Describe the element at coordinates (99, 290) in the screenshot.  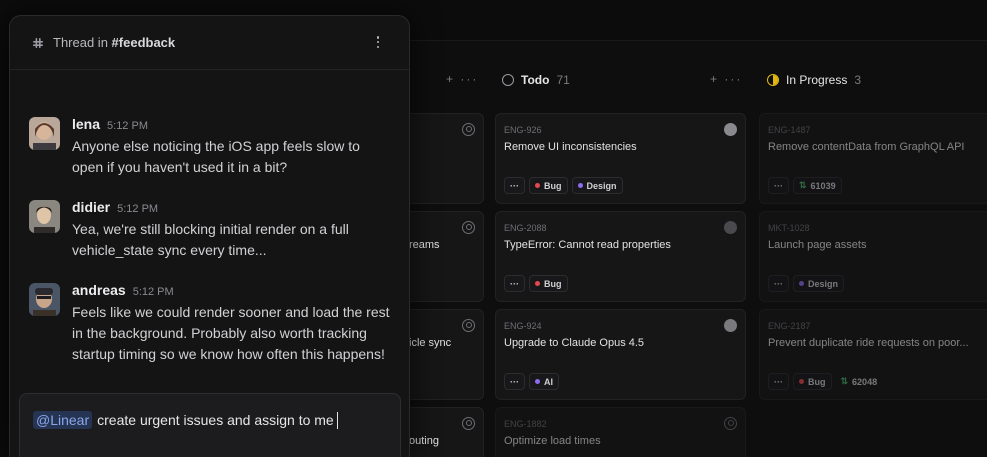
I see `message-author: andreas` at that location.